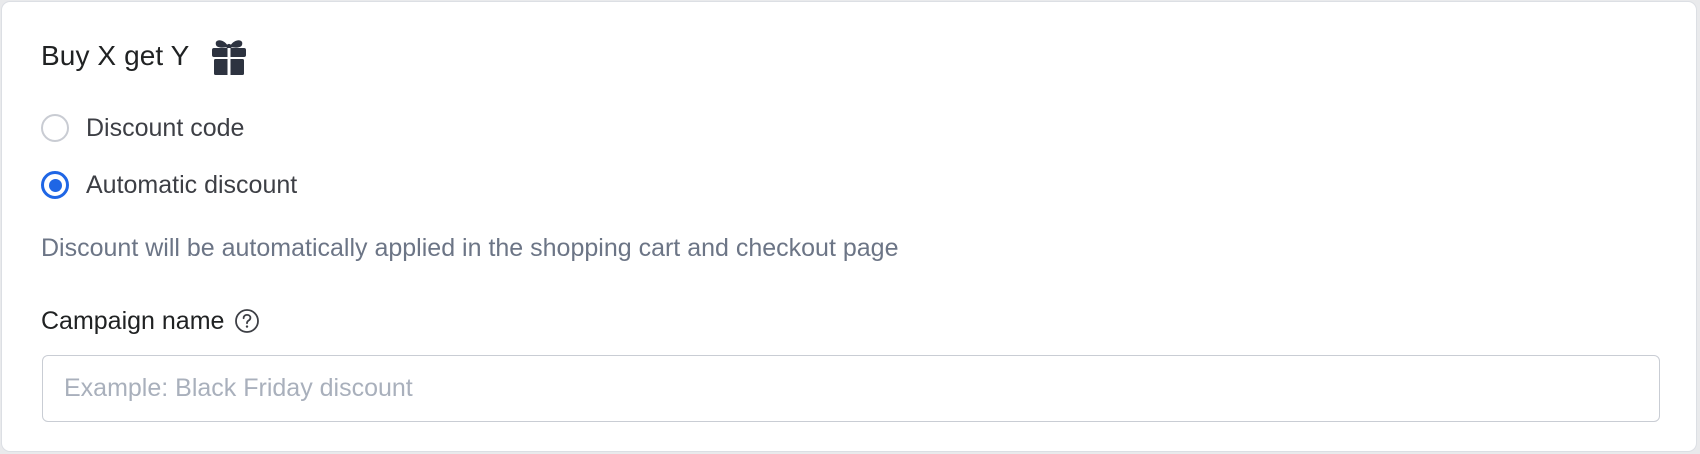 The image size is (1700, 454). What do you see at coordinates (851, 388) in the screenshot?
I see `campaign-name-input` at bounding box center [851, 388].